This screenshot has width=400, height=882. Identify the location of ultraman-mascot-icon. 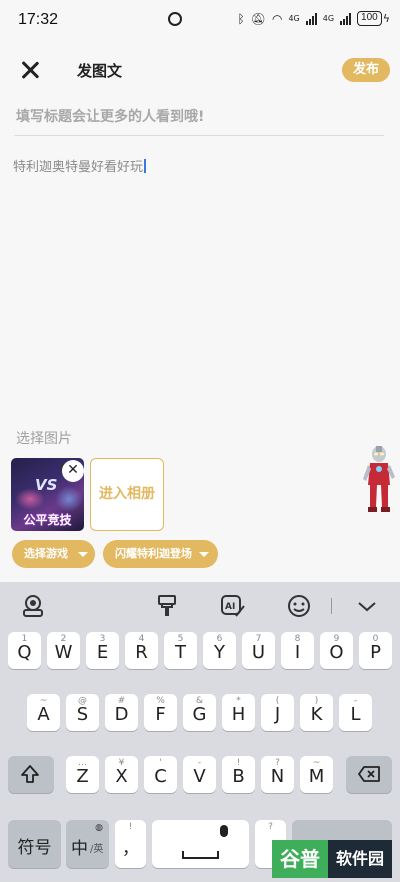
(379, 478).